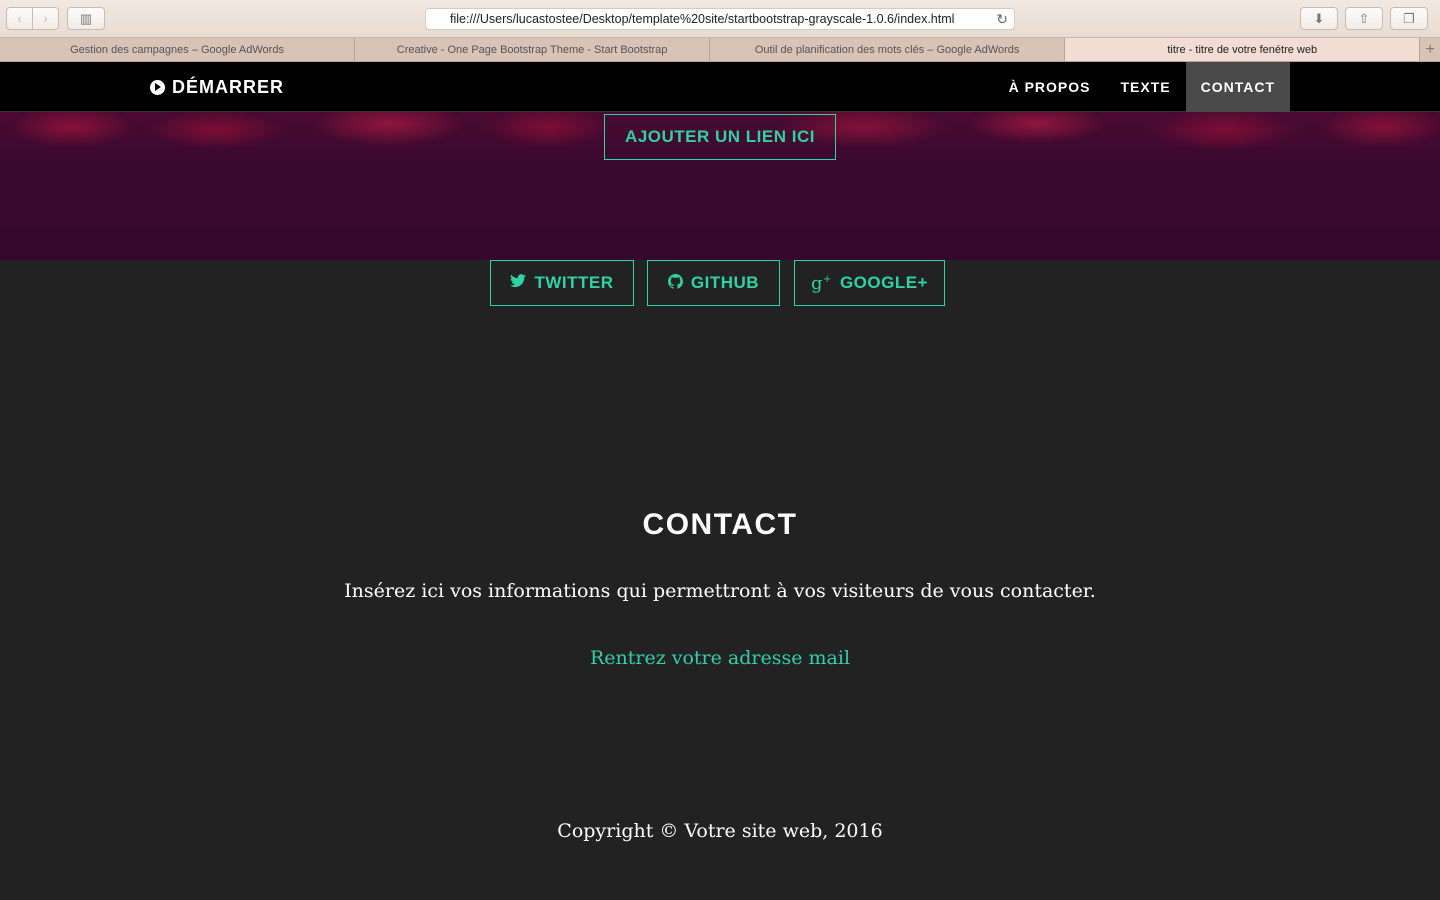  I want to click on github-icon, so click(675, 283).